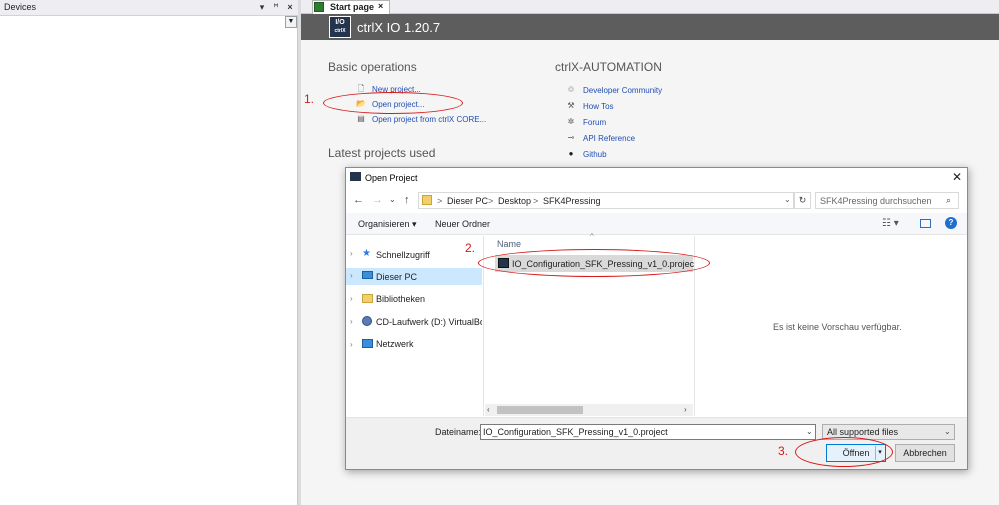 This screenshot has width=999, height=505. Describe the element at coordinates (319, 7) in the screenshot. I see `start-page-icon` at that location.